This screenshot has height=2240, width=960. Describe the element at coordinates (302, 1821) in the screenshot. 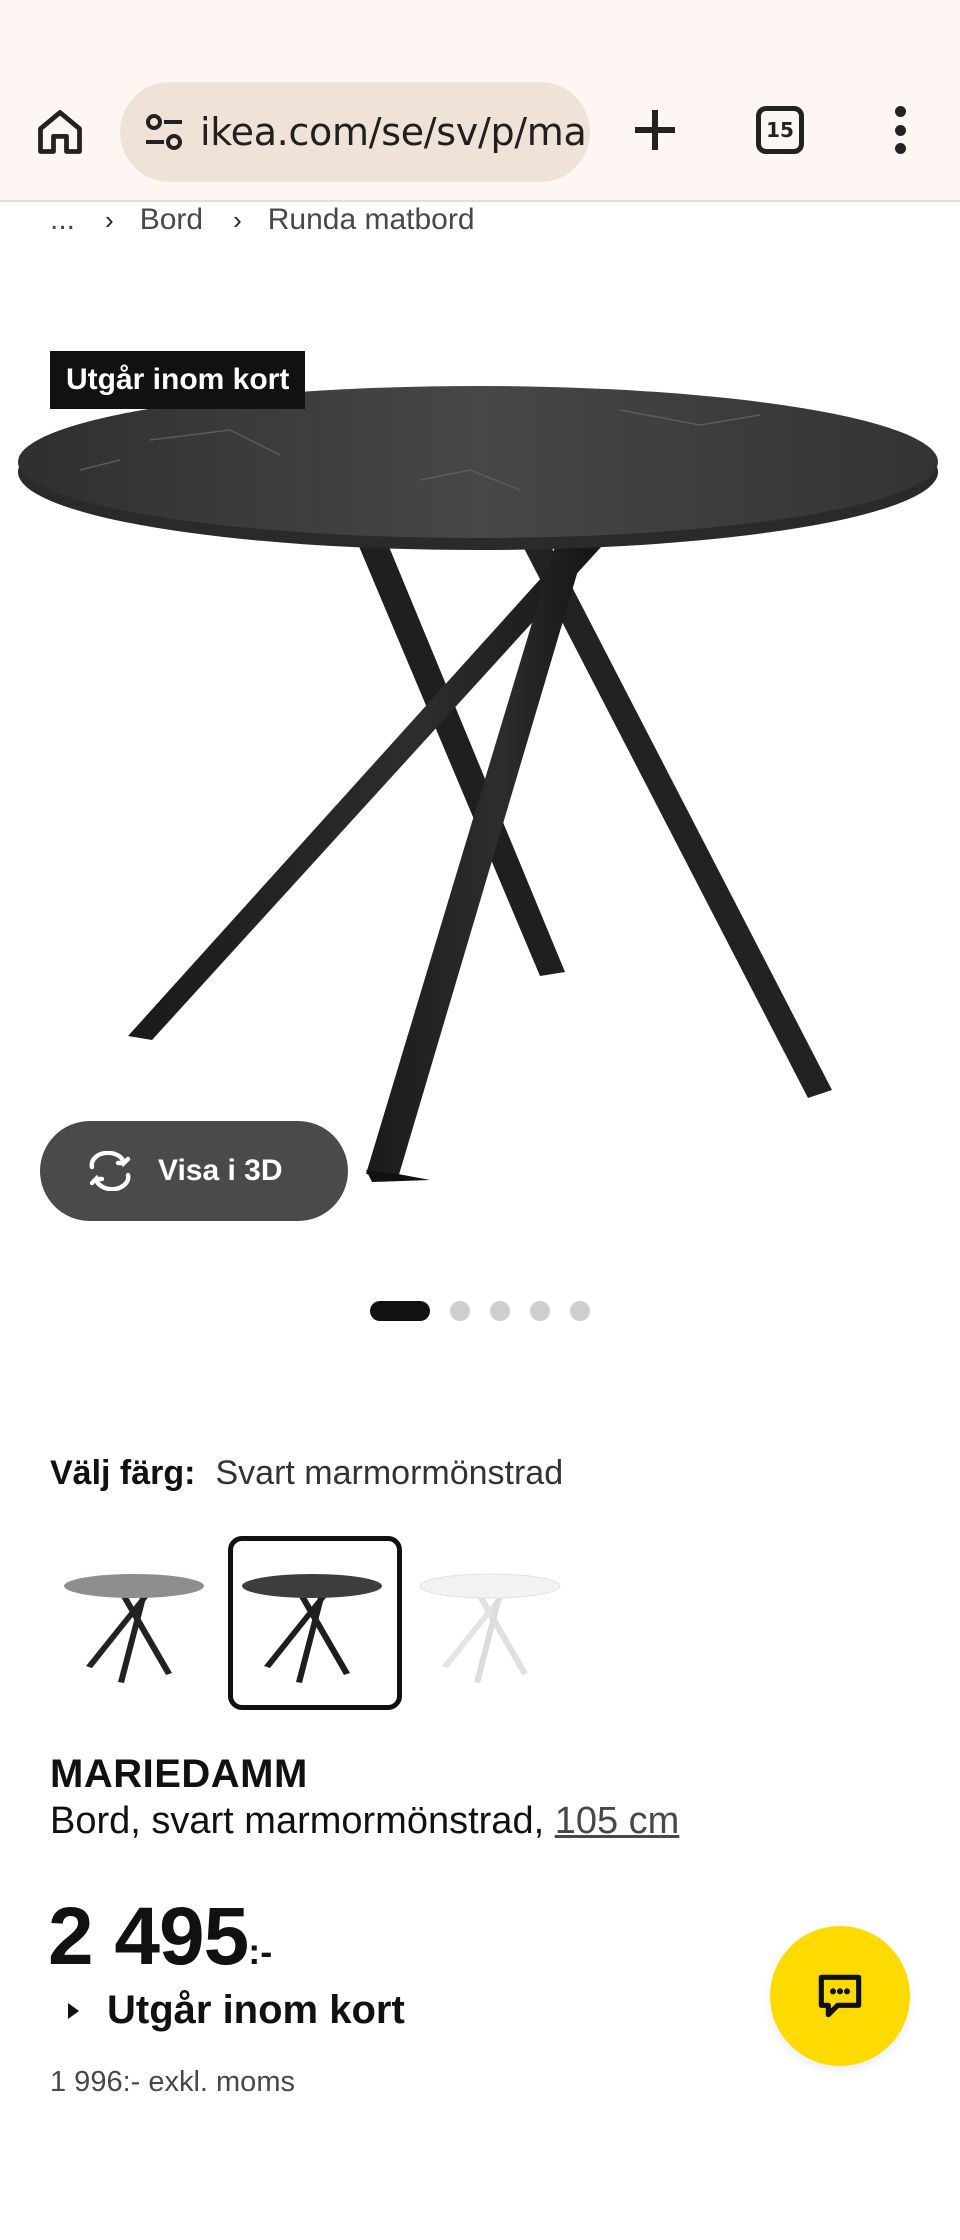

I see `product-description-text: Bord, svart marmormönstrad,` at that location.